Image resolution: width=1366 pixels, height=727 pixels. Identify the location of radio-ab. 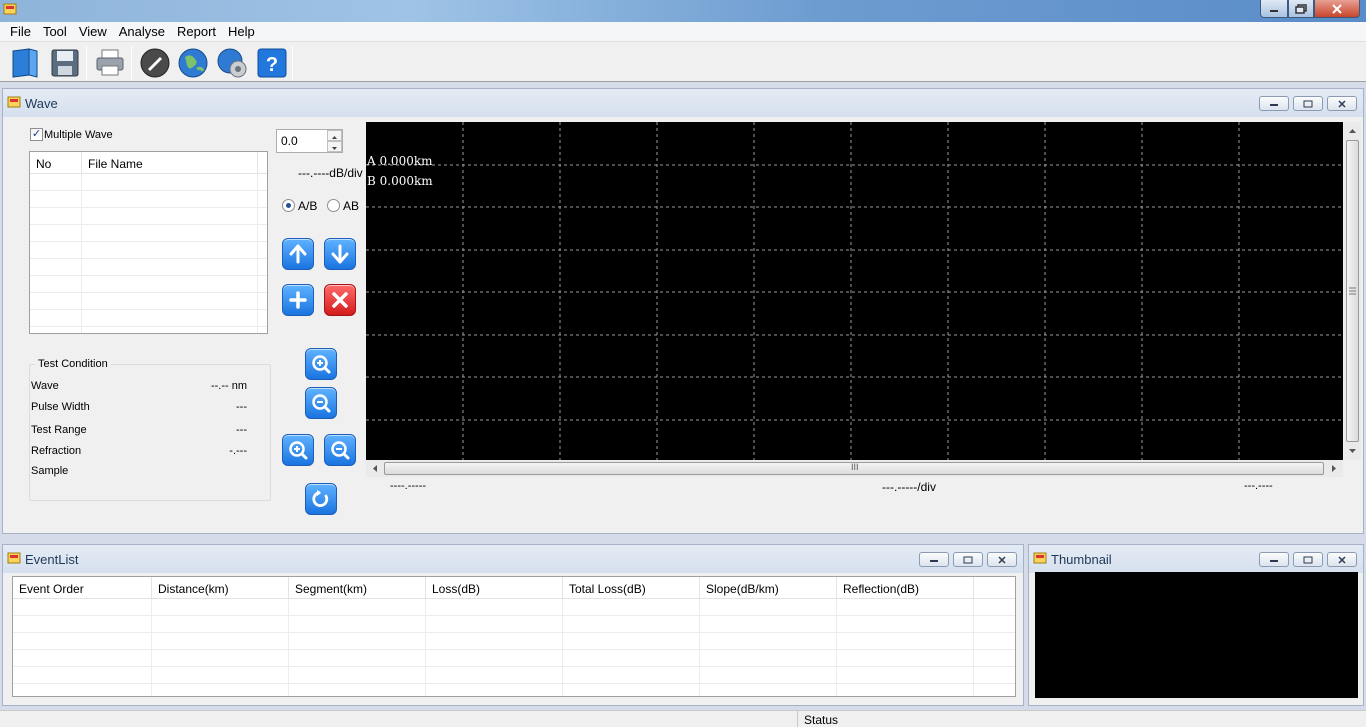
(333, 205).